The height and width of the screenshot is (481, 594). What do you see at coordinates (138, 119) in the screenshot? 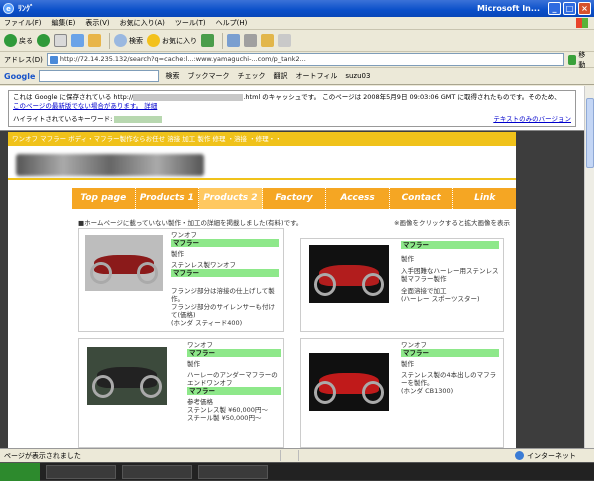
I see `highlighted-keyword` at bounding box center [138, 119].